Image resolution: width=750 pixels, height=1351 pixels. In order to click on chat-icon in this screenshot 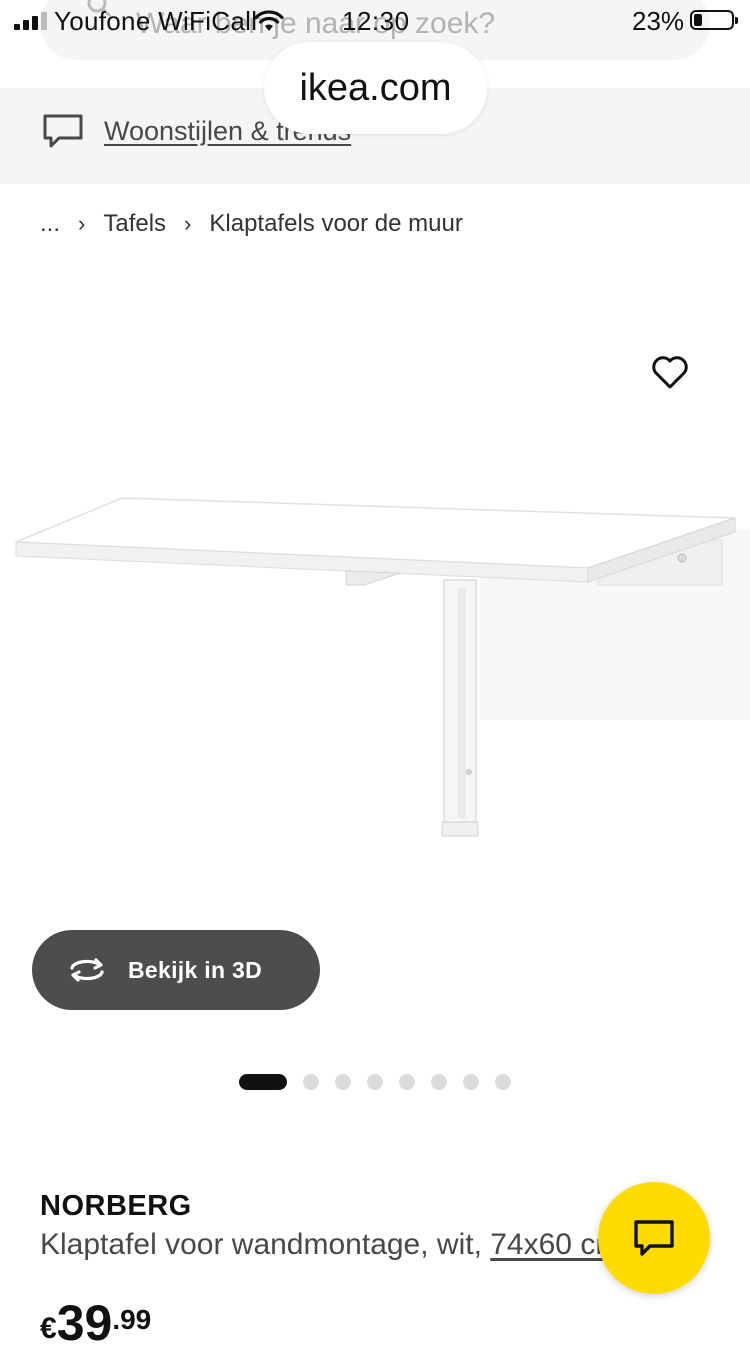, I will do `click(654, 1238)`.